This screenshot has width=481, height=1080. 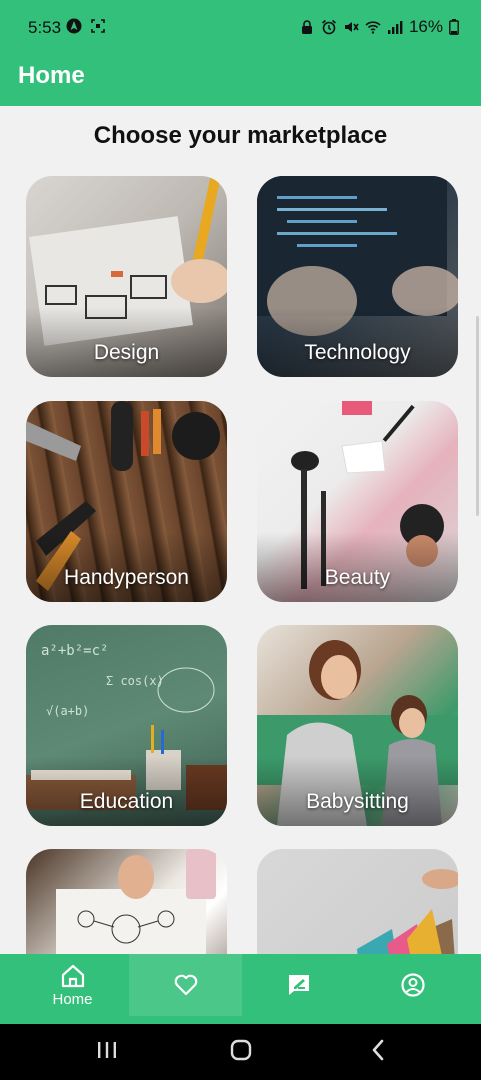 I want to click on heart-icon, so click(x=185, y=985).